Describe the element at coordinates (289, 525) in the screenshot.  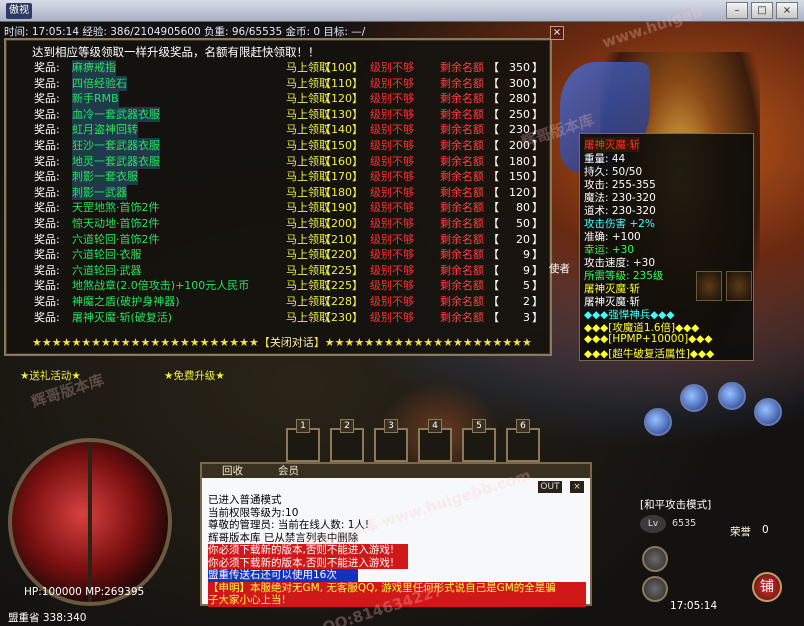
I see `chat-line: 尊敬的管理员: 当前在线人数: 1人!` at that location.